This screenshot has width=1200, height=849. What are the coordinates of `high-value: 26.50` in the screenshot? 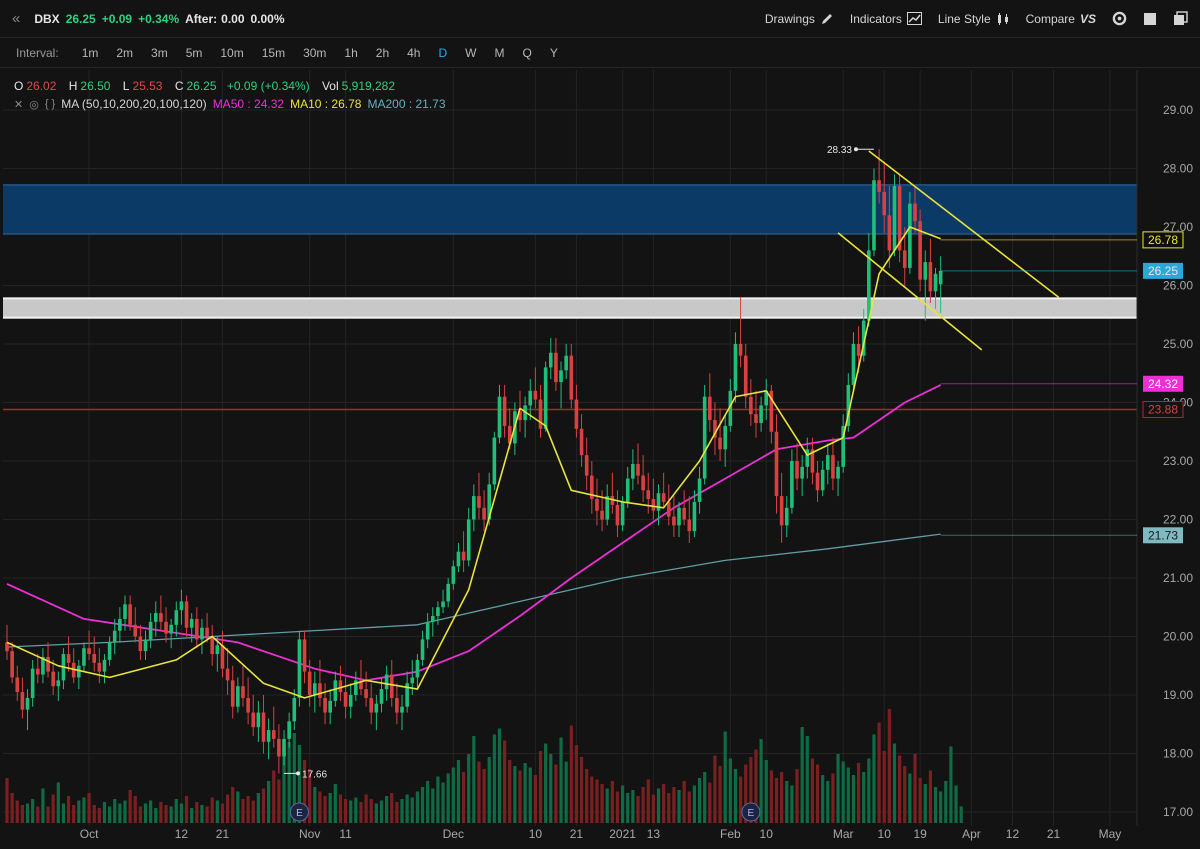 It's located at (95, 86).